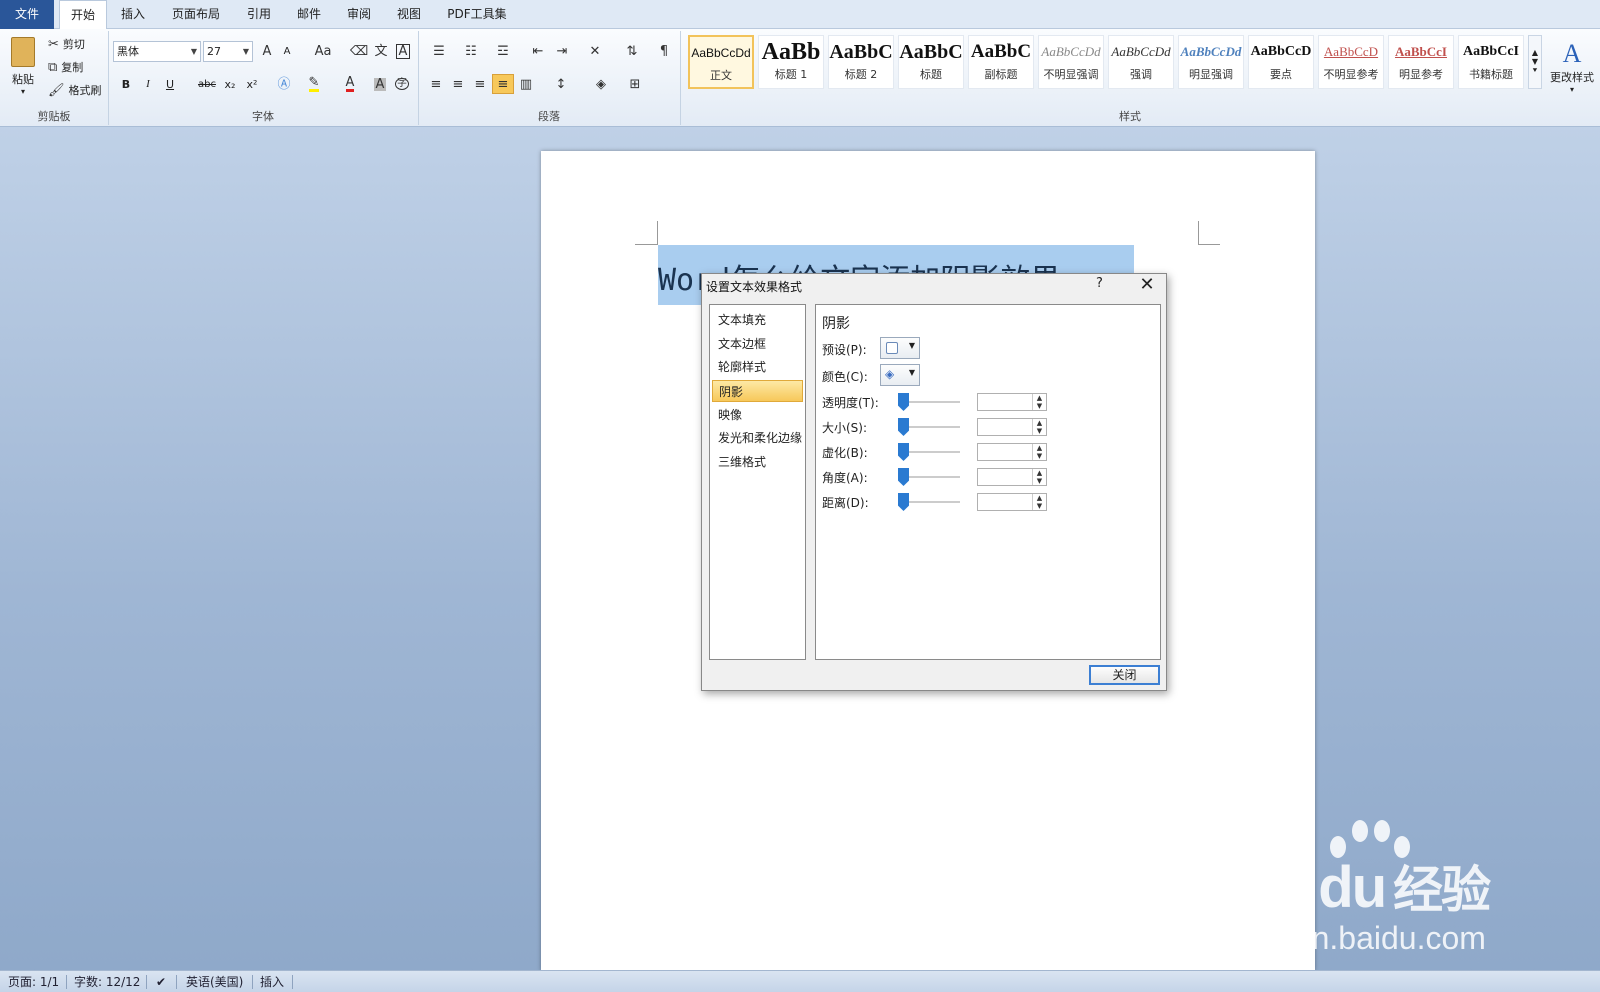  Describe the element at coordinates (562, 51) in the screenshot. I see `increase-indent-button: ⇥` at that location.